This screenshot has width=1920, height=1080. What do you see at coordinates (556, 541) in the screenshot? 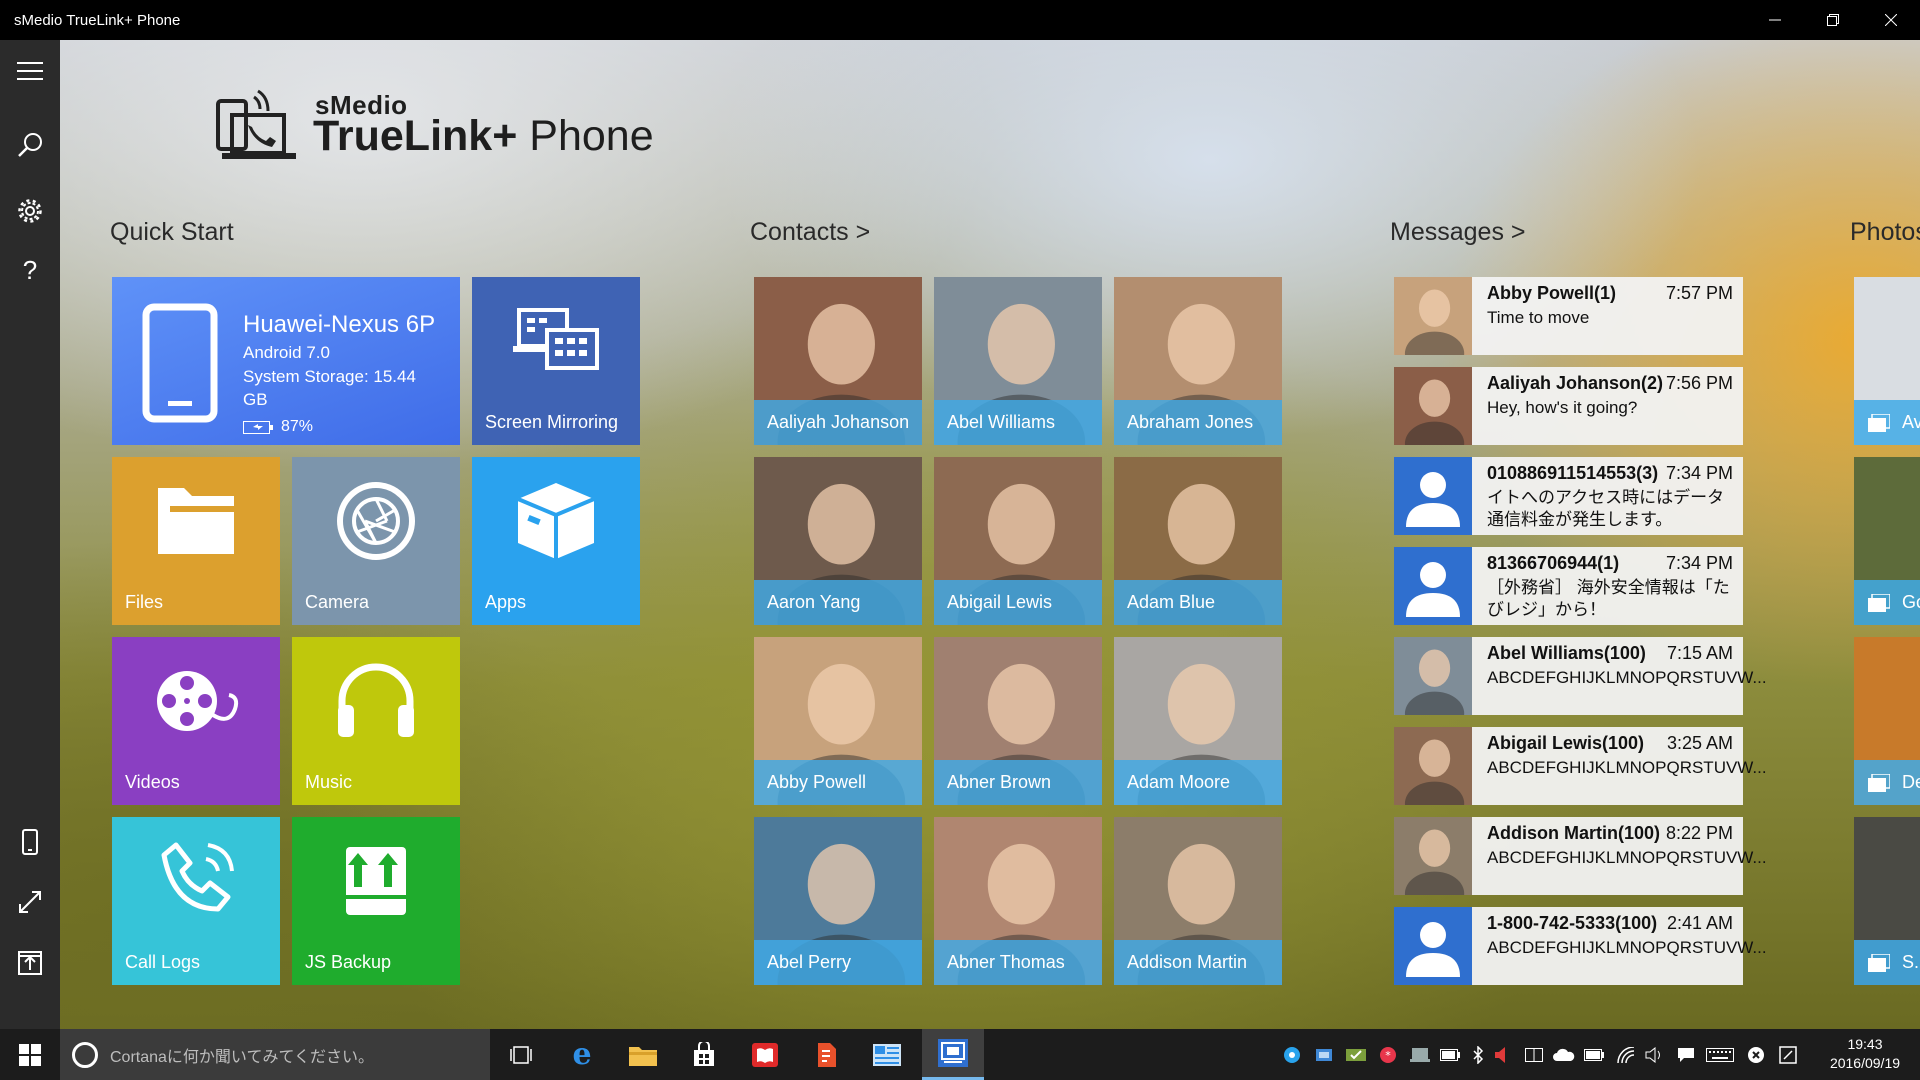
I see `apps-tile: Apps` at bounding box center [556, 541].